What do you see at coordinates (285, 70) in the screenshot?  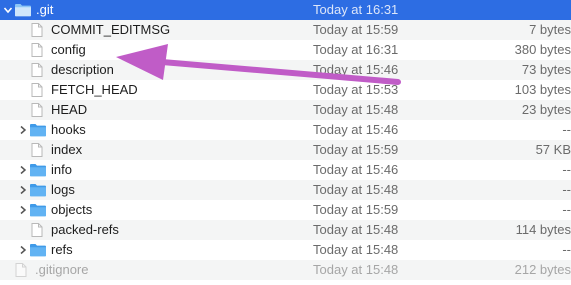 I see `list-row-description: description Today at 15:46 73 bytes` at bounding box center [285, 70].